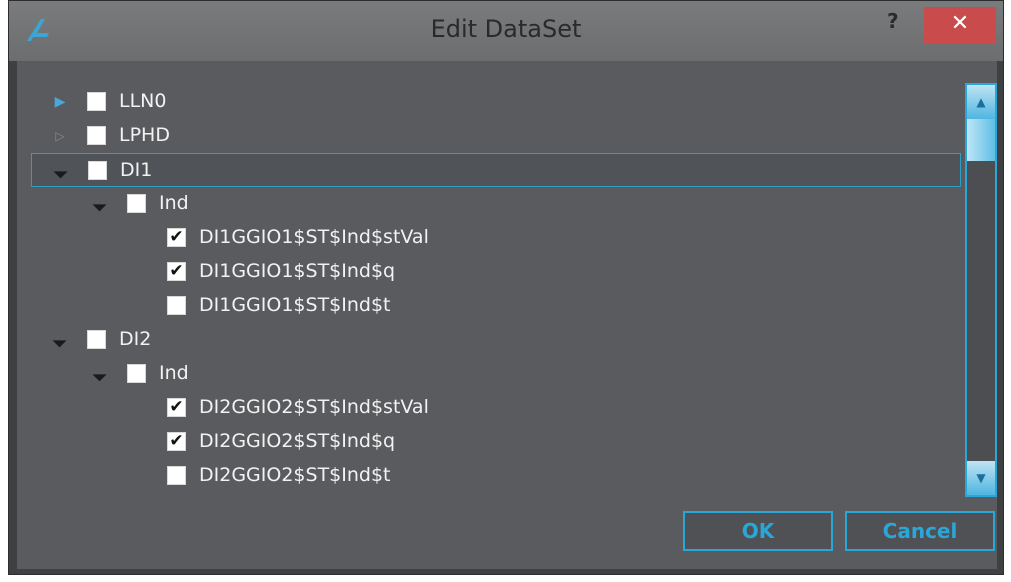 This screenshot has height=582, width=1011. What do you see at coordinates (981, 102) in the screenshot?
I see `scroll-up-arrow-icon: ▲` at bounding box center [981, 102].